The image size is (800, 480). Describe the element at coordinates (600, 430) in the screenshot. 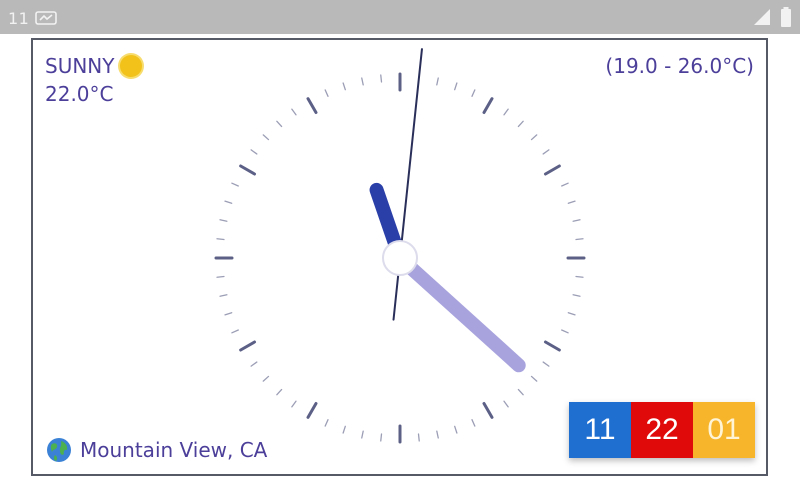

I see `digital-hours: 11` at that location.